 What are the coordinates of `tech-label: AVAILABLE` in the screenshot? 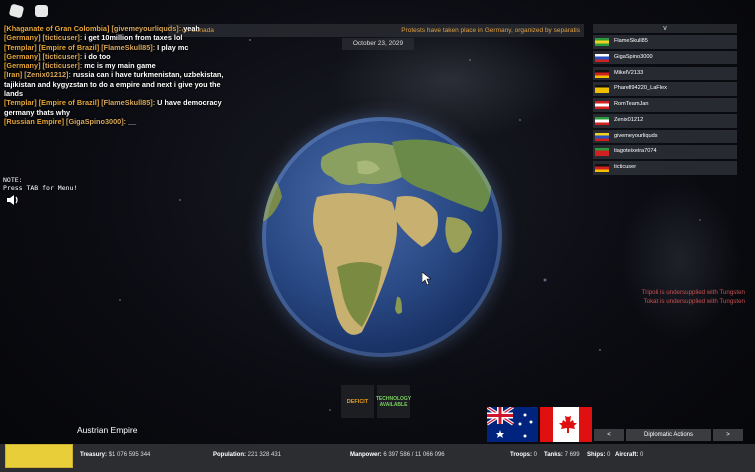 It's located at (393, 404).